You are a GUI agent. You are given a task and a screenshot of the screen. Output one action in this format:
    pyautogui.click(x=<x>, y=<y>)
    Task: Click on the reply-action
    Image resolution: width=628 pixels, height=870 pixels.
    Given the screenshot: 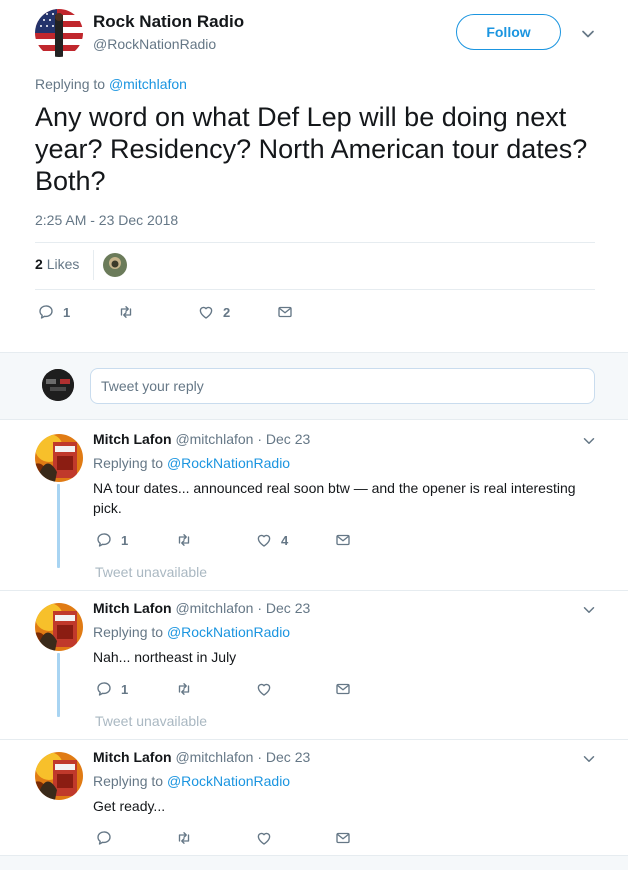 What is the action you would take?
    pyautogui.click(x=104, y=838)
    